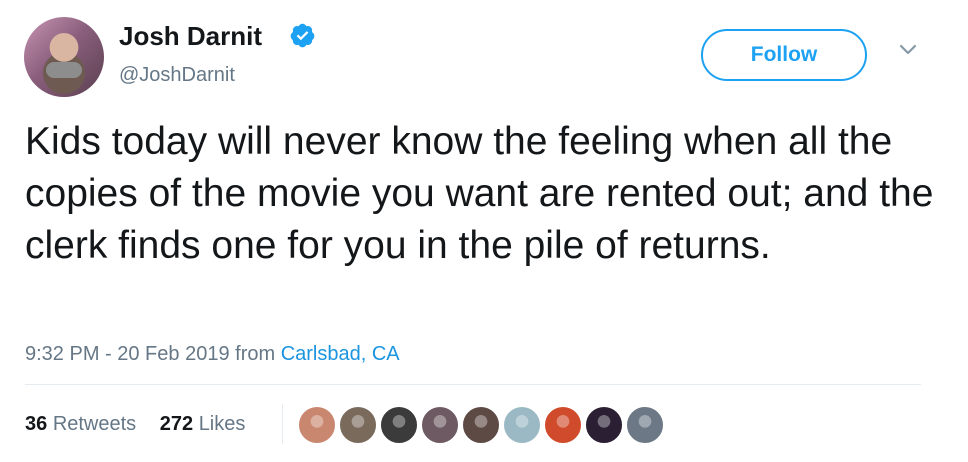 This screenshot has height=462, width=968. Describe the element at coordinates (473, 384) in the screenshot. I see `divider` at that location.